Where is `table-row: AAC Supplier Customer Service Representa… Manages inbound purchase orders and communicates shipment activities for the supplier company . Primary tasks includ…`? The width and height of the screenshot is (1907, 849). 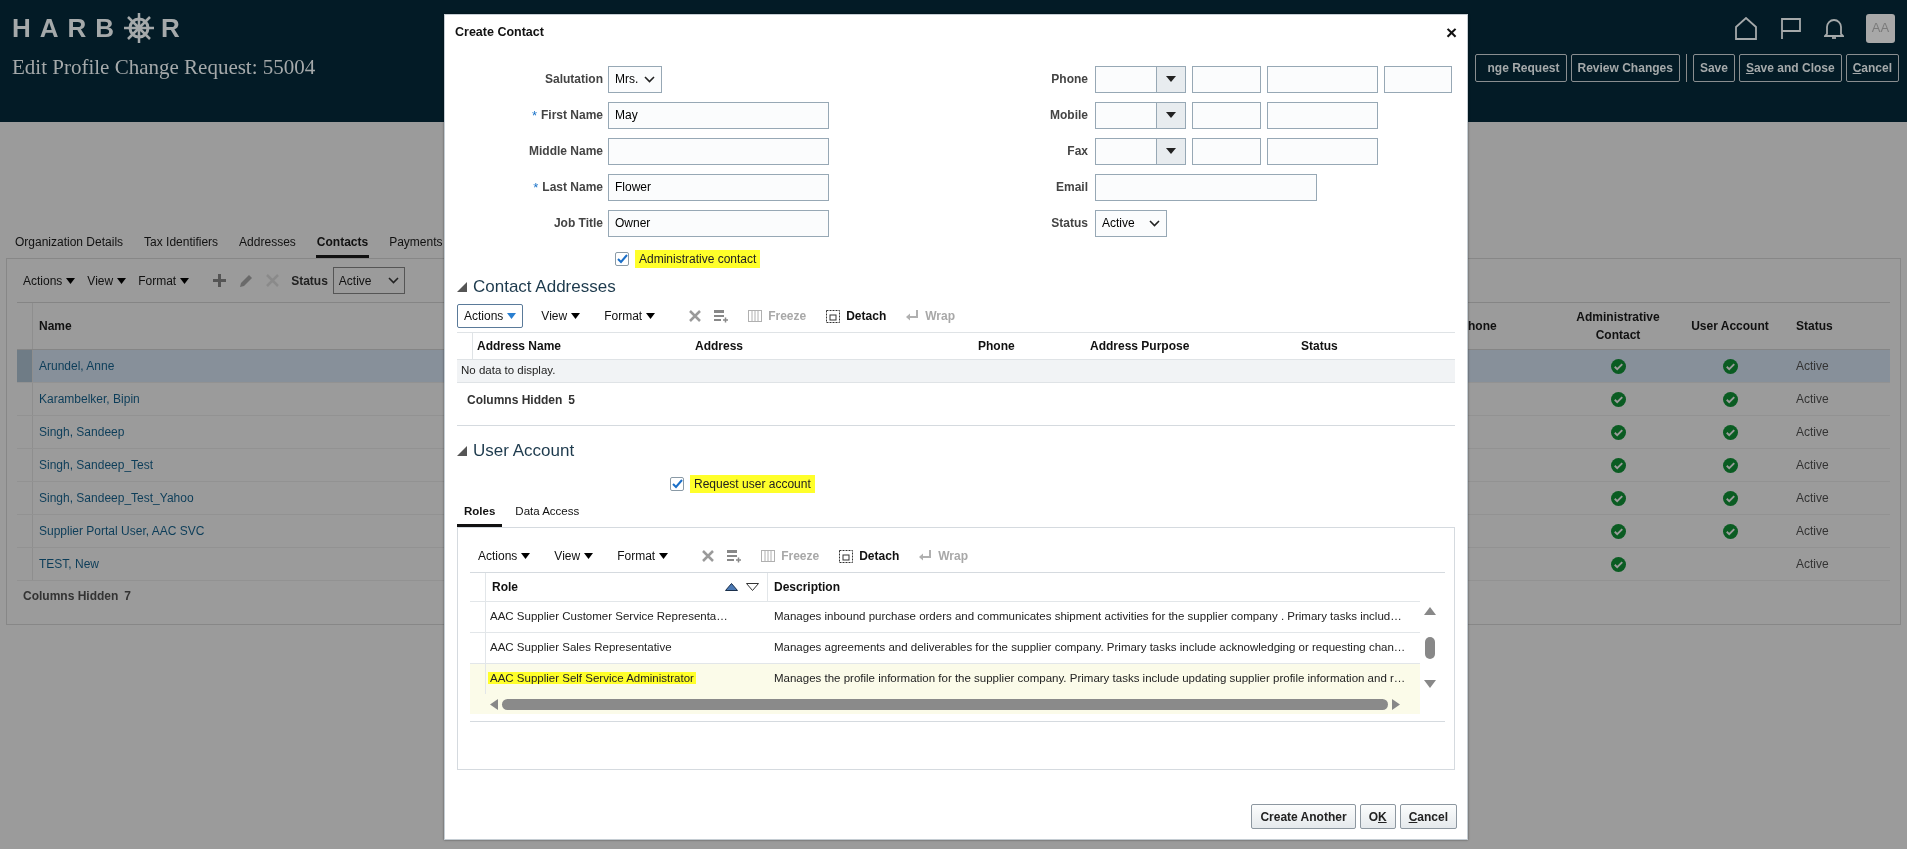
table-row: AAC Supplier Customer Service Representa… Manages inbound purchase orders and communicates shipment activities for the supplier company . Primary tasks includ… is located at coordinates (945, 616).